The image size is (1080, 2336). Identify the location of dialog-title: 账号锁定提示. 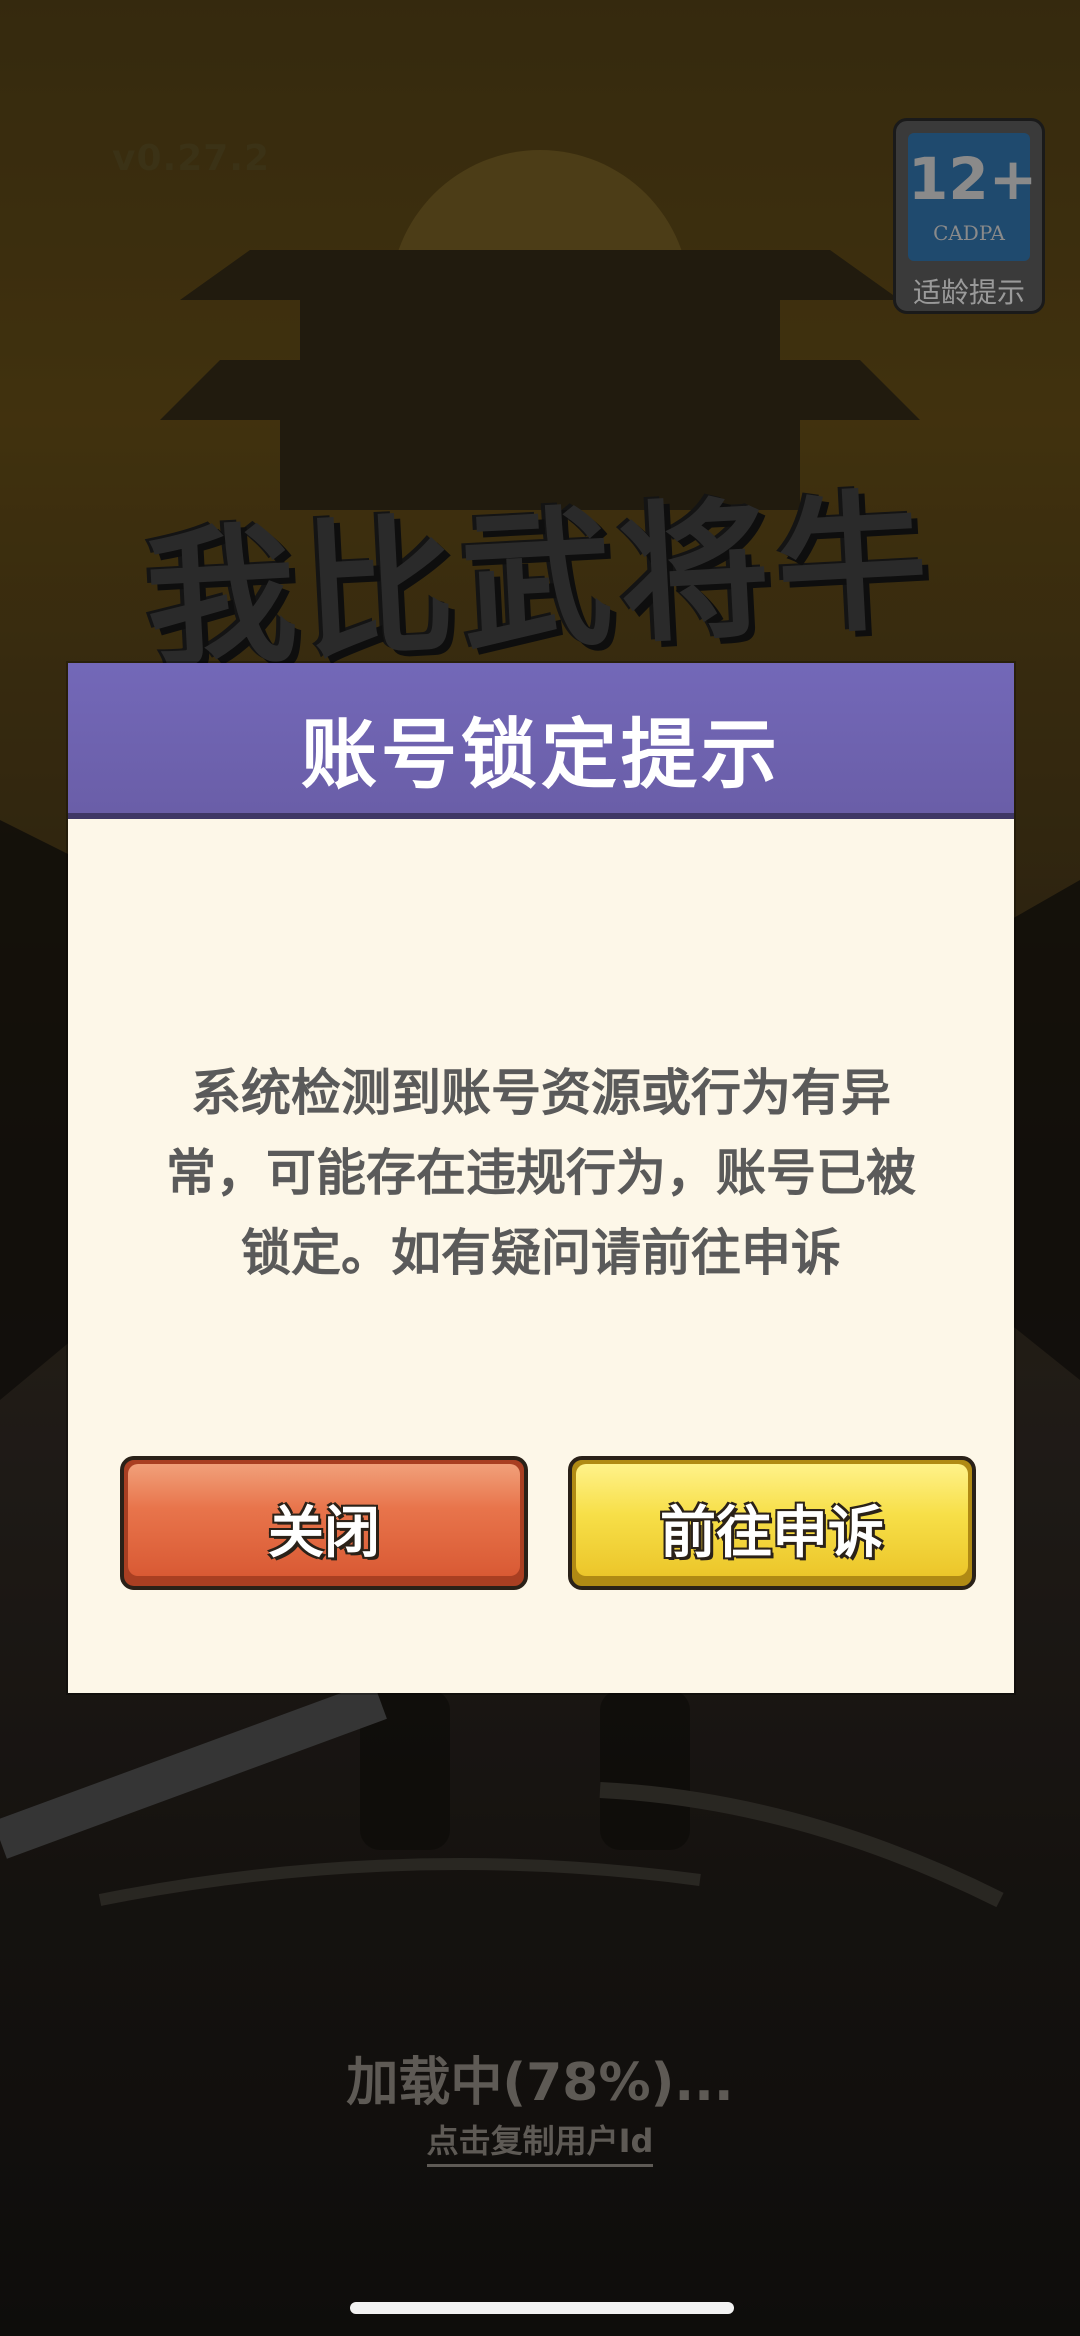
(541, 754).